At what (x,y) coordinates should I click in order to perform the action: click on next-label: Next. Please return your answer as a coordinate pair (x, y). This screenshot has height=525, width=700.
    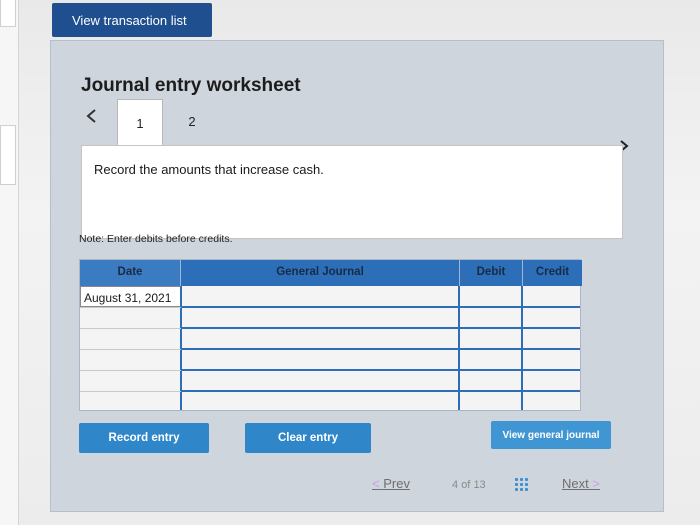
    Looking at the image, I should click on (575, 483).